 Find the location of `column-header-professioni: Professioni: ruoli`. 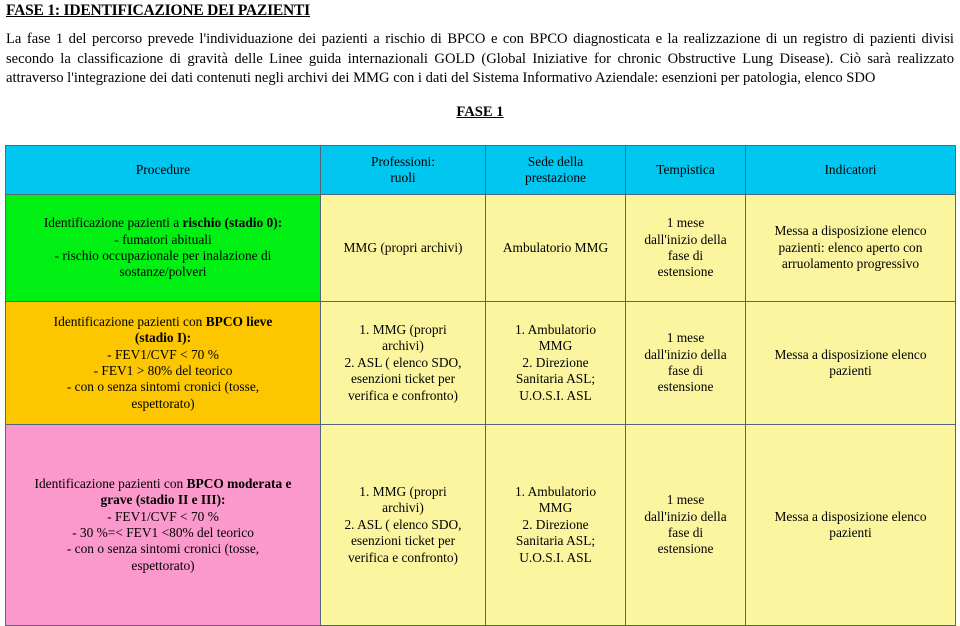

column-header-professioni: Professioni: ruoli is located at coordinates (403, 170).